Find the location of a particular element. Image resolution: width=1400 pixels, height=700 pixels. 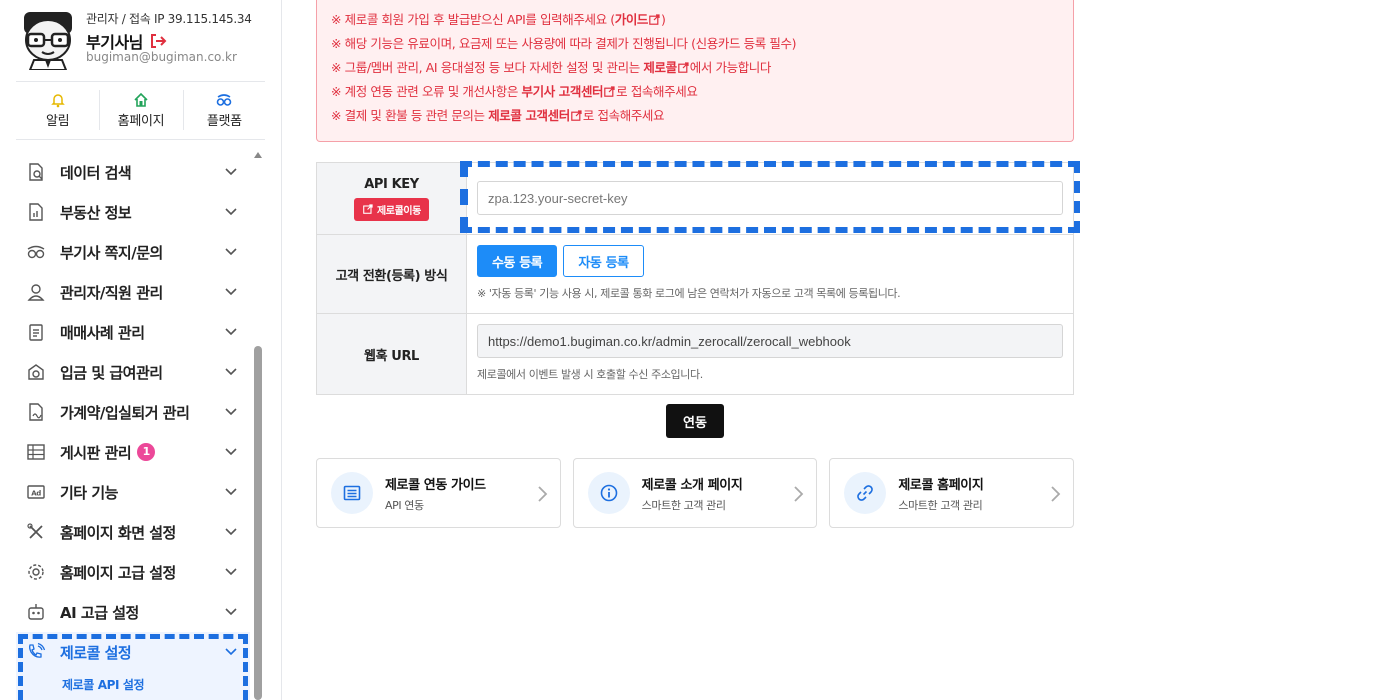

row-label: 고객 전환(등록) 방식 is located at coordinates (392, 274).